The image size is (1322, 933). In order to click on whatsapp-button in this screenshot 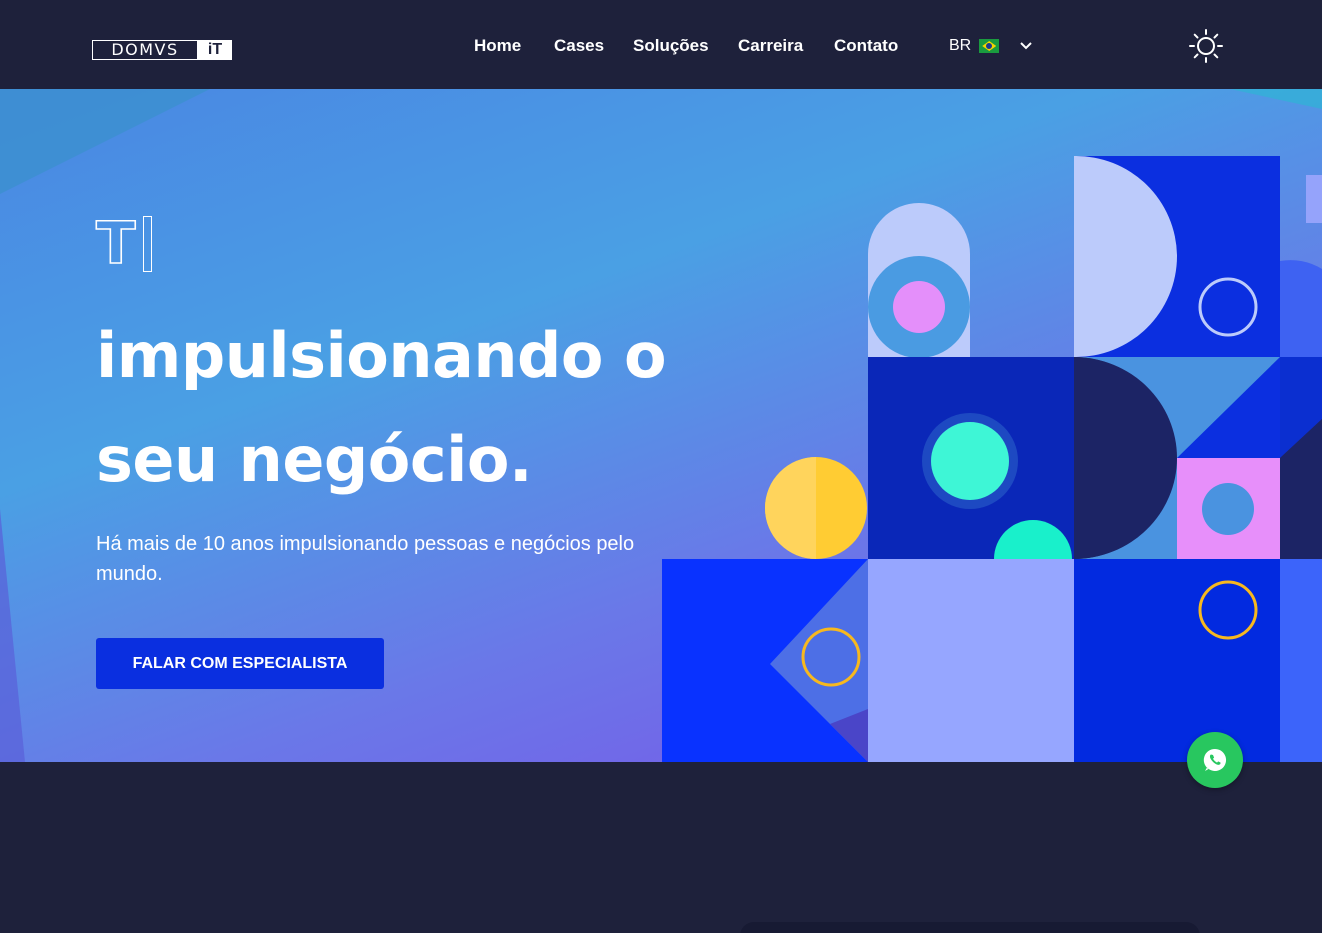, I will do `click(1215, 760)`.